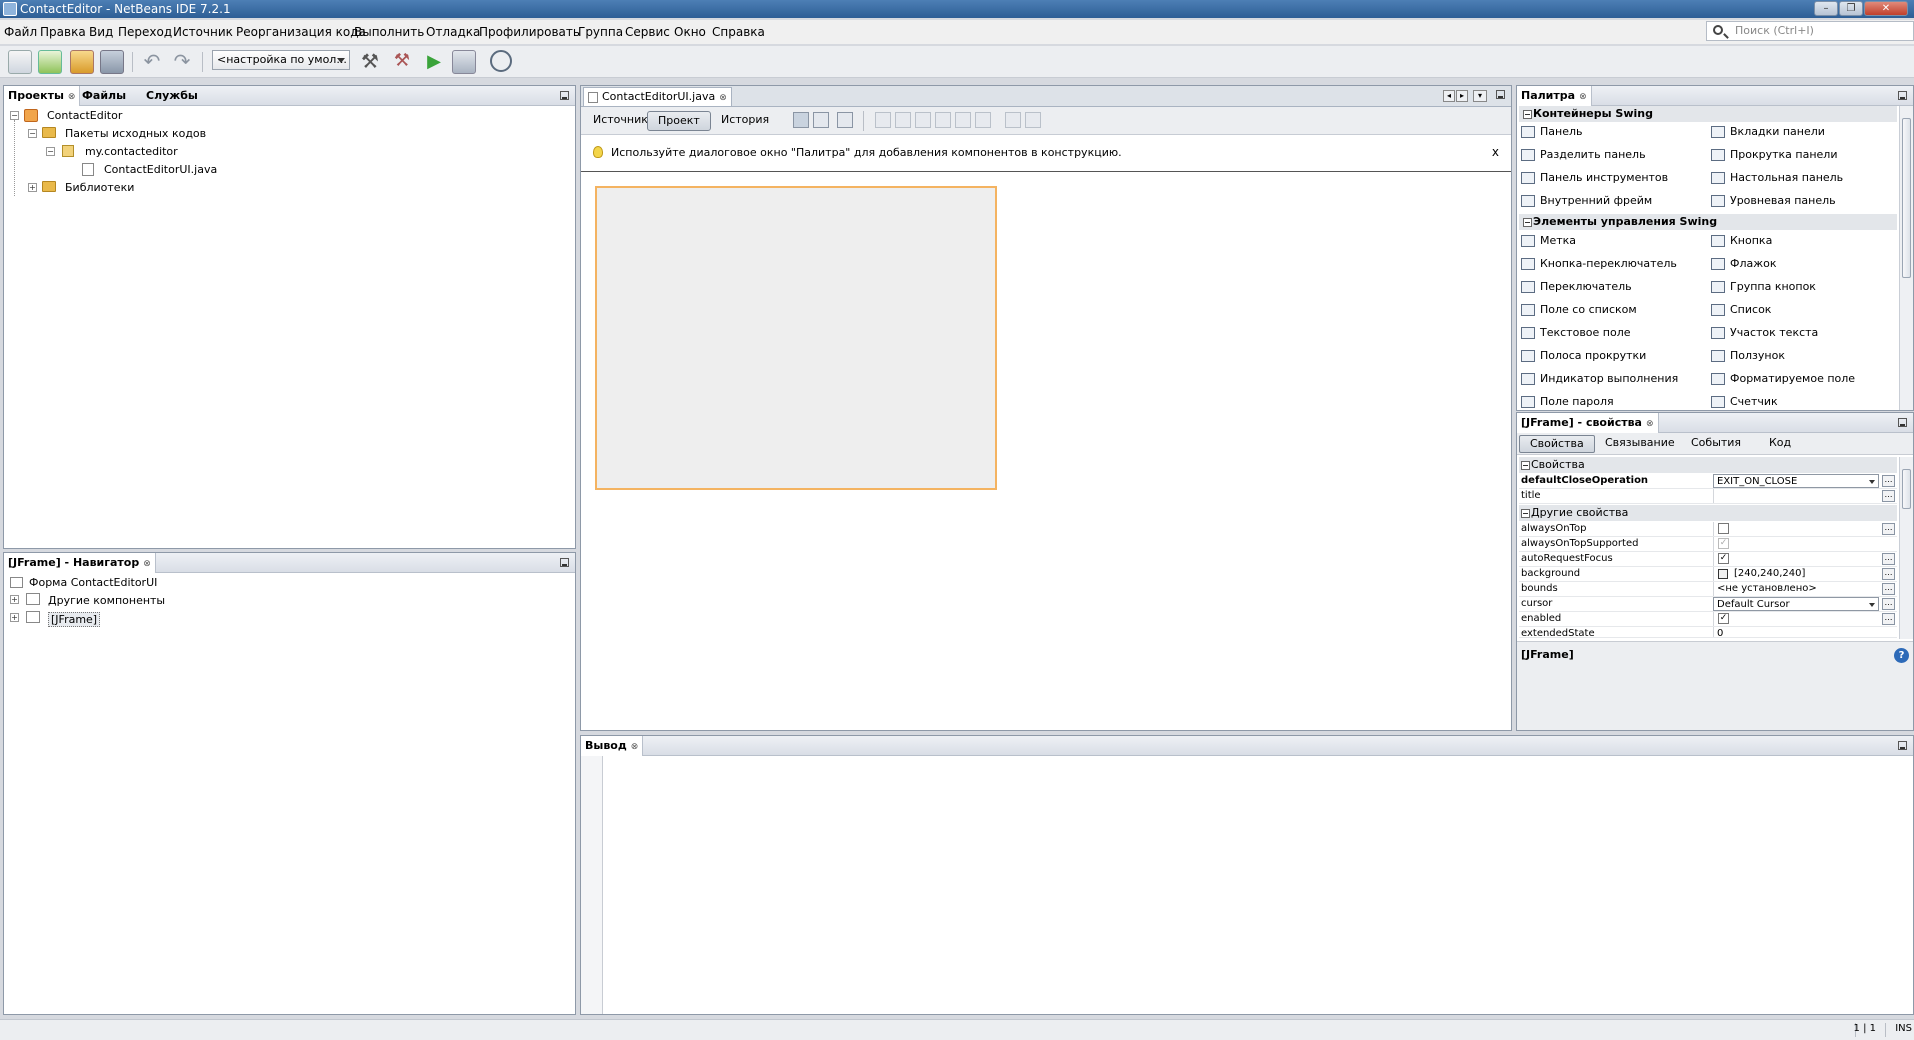 Image resolution: width=1914 pixels, height=1040 pixels. Describe the element at coordinates (172, 96) in the screenshot. I see `tab-services: Службы` at that location.